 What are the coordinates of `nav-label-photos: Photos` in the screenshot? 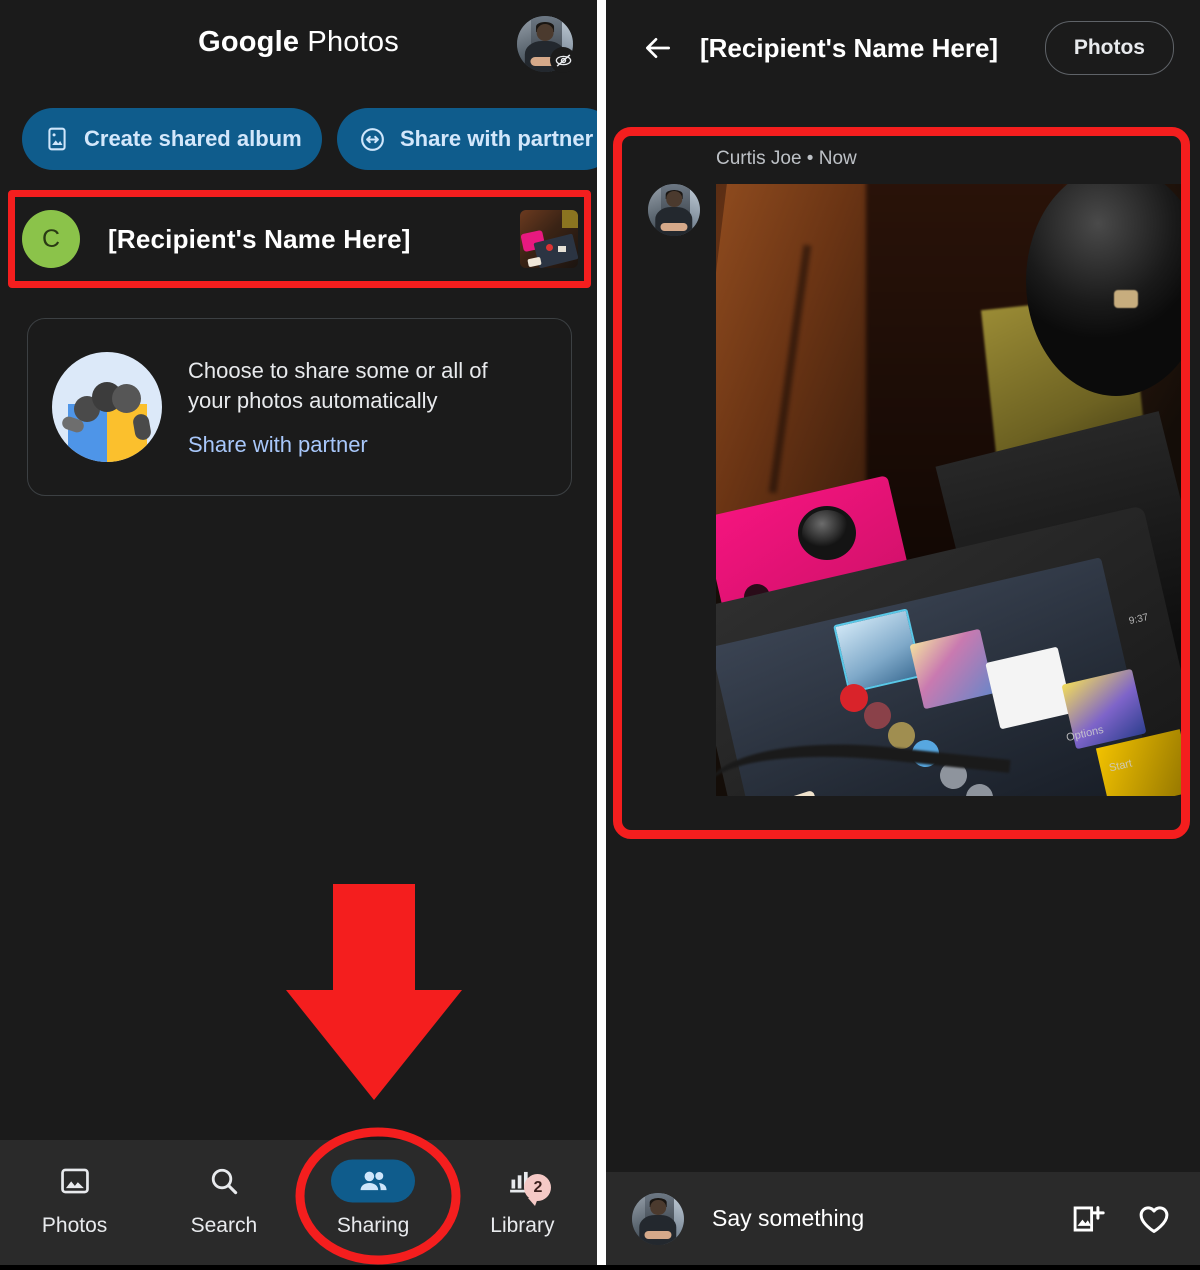 It's located at (74, 1225).